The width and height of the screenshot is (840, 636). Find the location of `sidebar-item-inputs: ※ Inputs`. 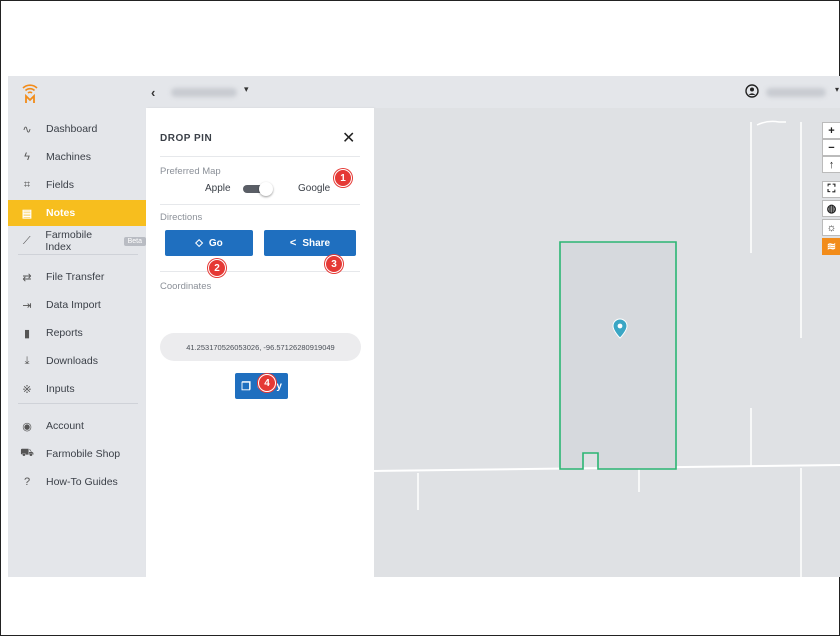

sidebar-item-inputs: ※ Inputs is located at coordinates (77, 389).